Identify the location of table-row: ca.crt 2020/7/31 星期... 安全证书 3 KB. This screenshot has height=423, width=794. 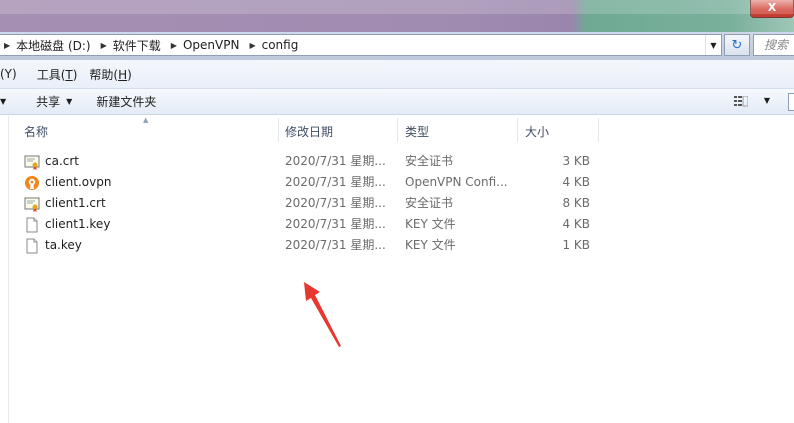
(310, 161).